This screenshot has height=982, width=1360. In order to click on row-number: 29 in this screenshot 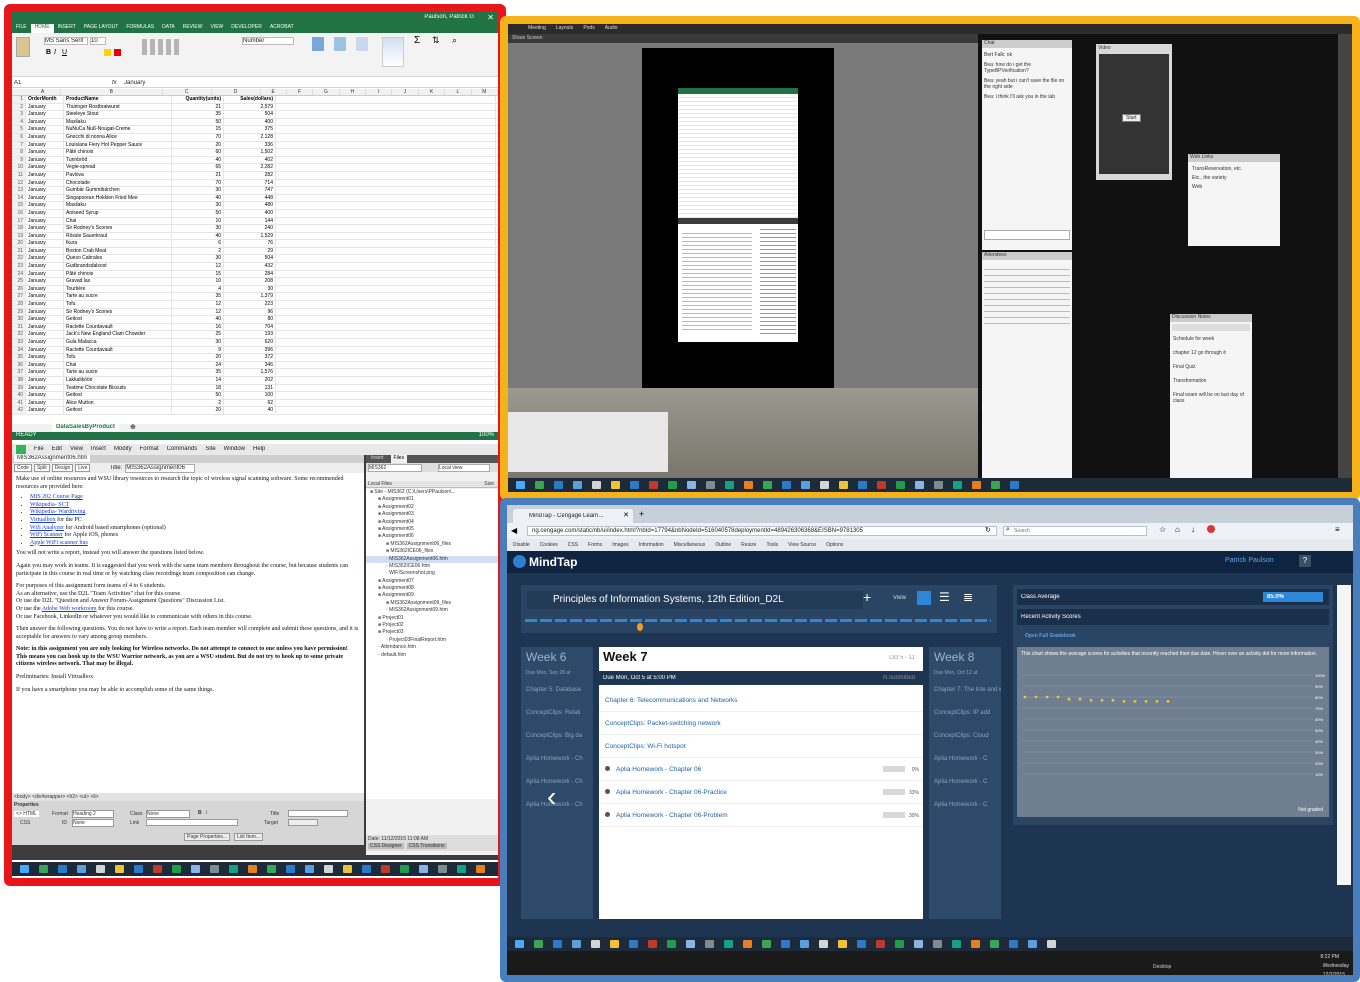, I will do `click(19, 312)`.